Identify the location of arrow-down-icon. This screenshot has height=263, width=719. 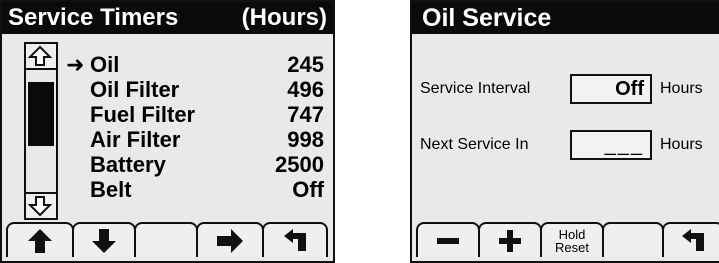
(104, 240).